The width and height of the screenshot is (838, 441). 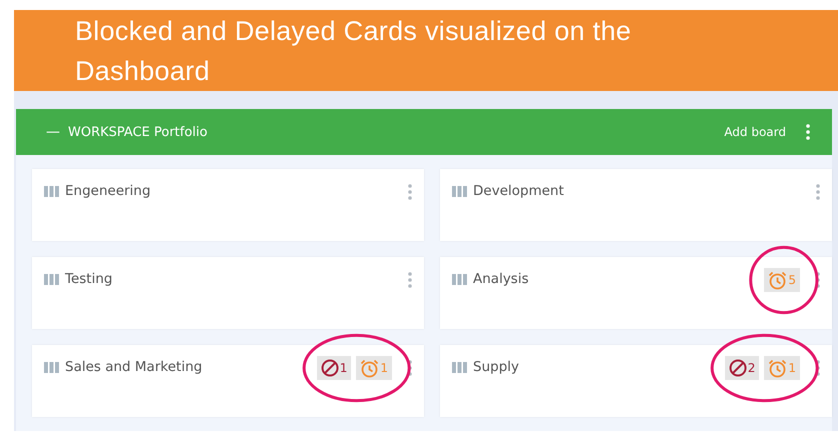 What do you see at coordinates (792, 280) in the screenshot?
I see `badge-count: 5` at bounding box center [792, 280].